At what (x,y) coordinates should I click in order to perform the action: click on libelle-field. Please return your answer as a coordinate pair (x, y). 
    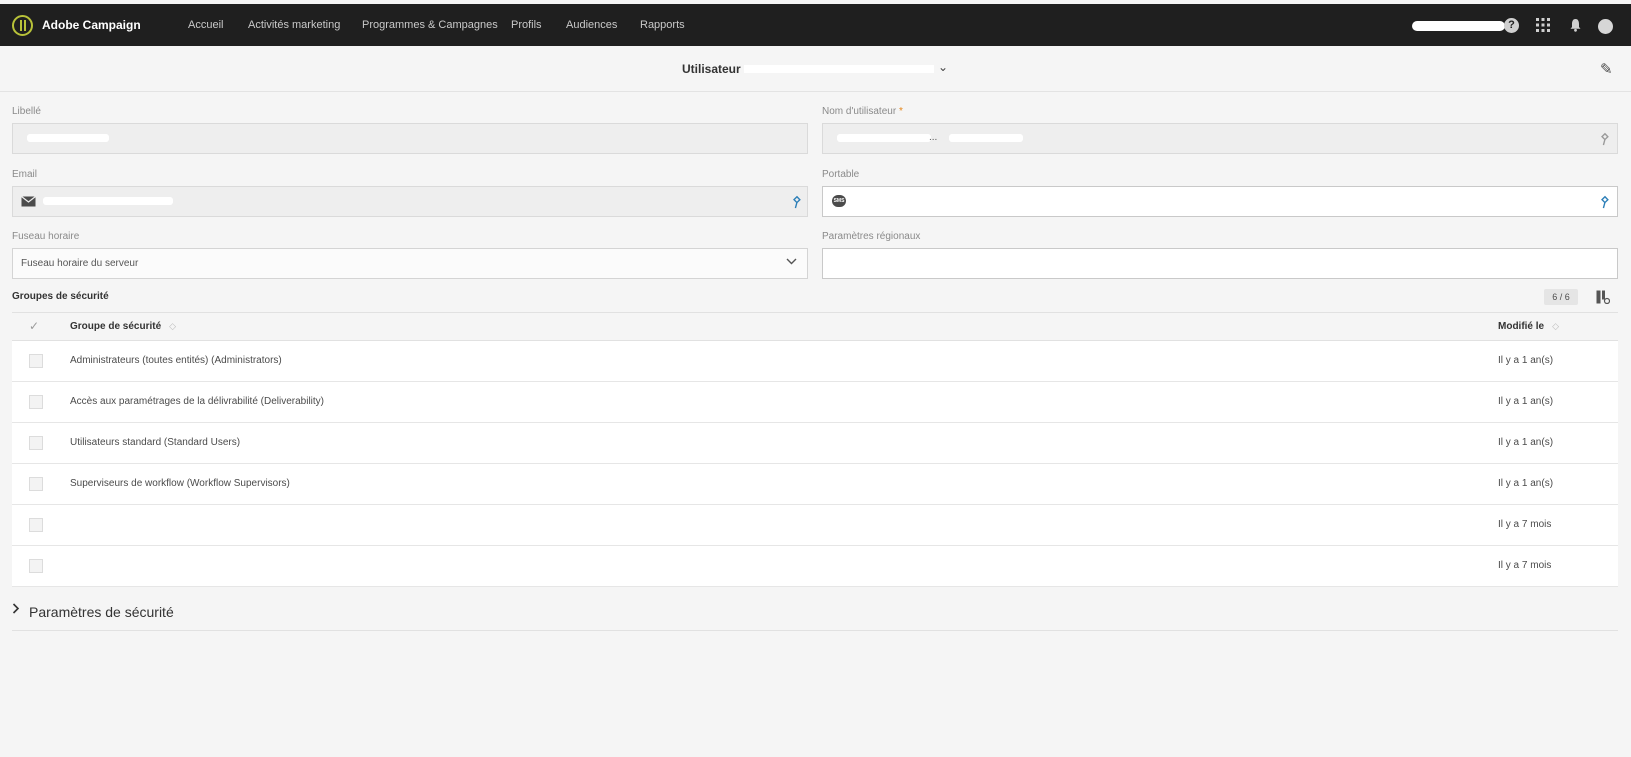
    Looking at the image, I should click on (410, 138).